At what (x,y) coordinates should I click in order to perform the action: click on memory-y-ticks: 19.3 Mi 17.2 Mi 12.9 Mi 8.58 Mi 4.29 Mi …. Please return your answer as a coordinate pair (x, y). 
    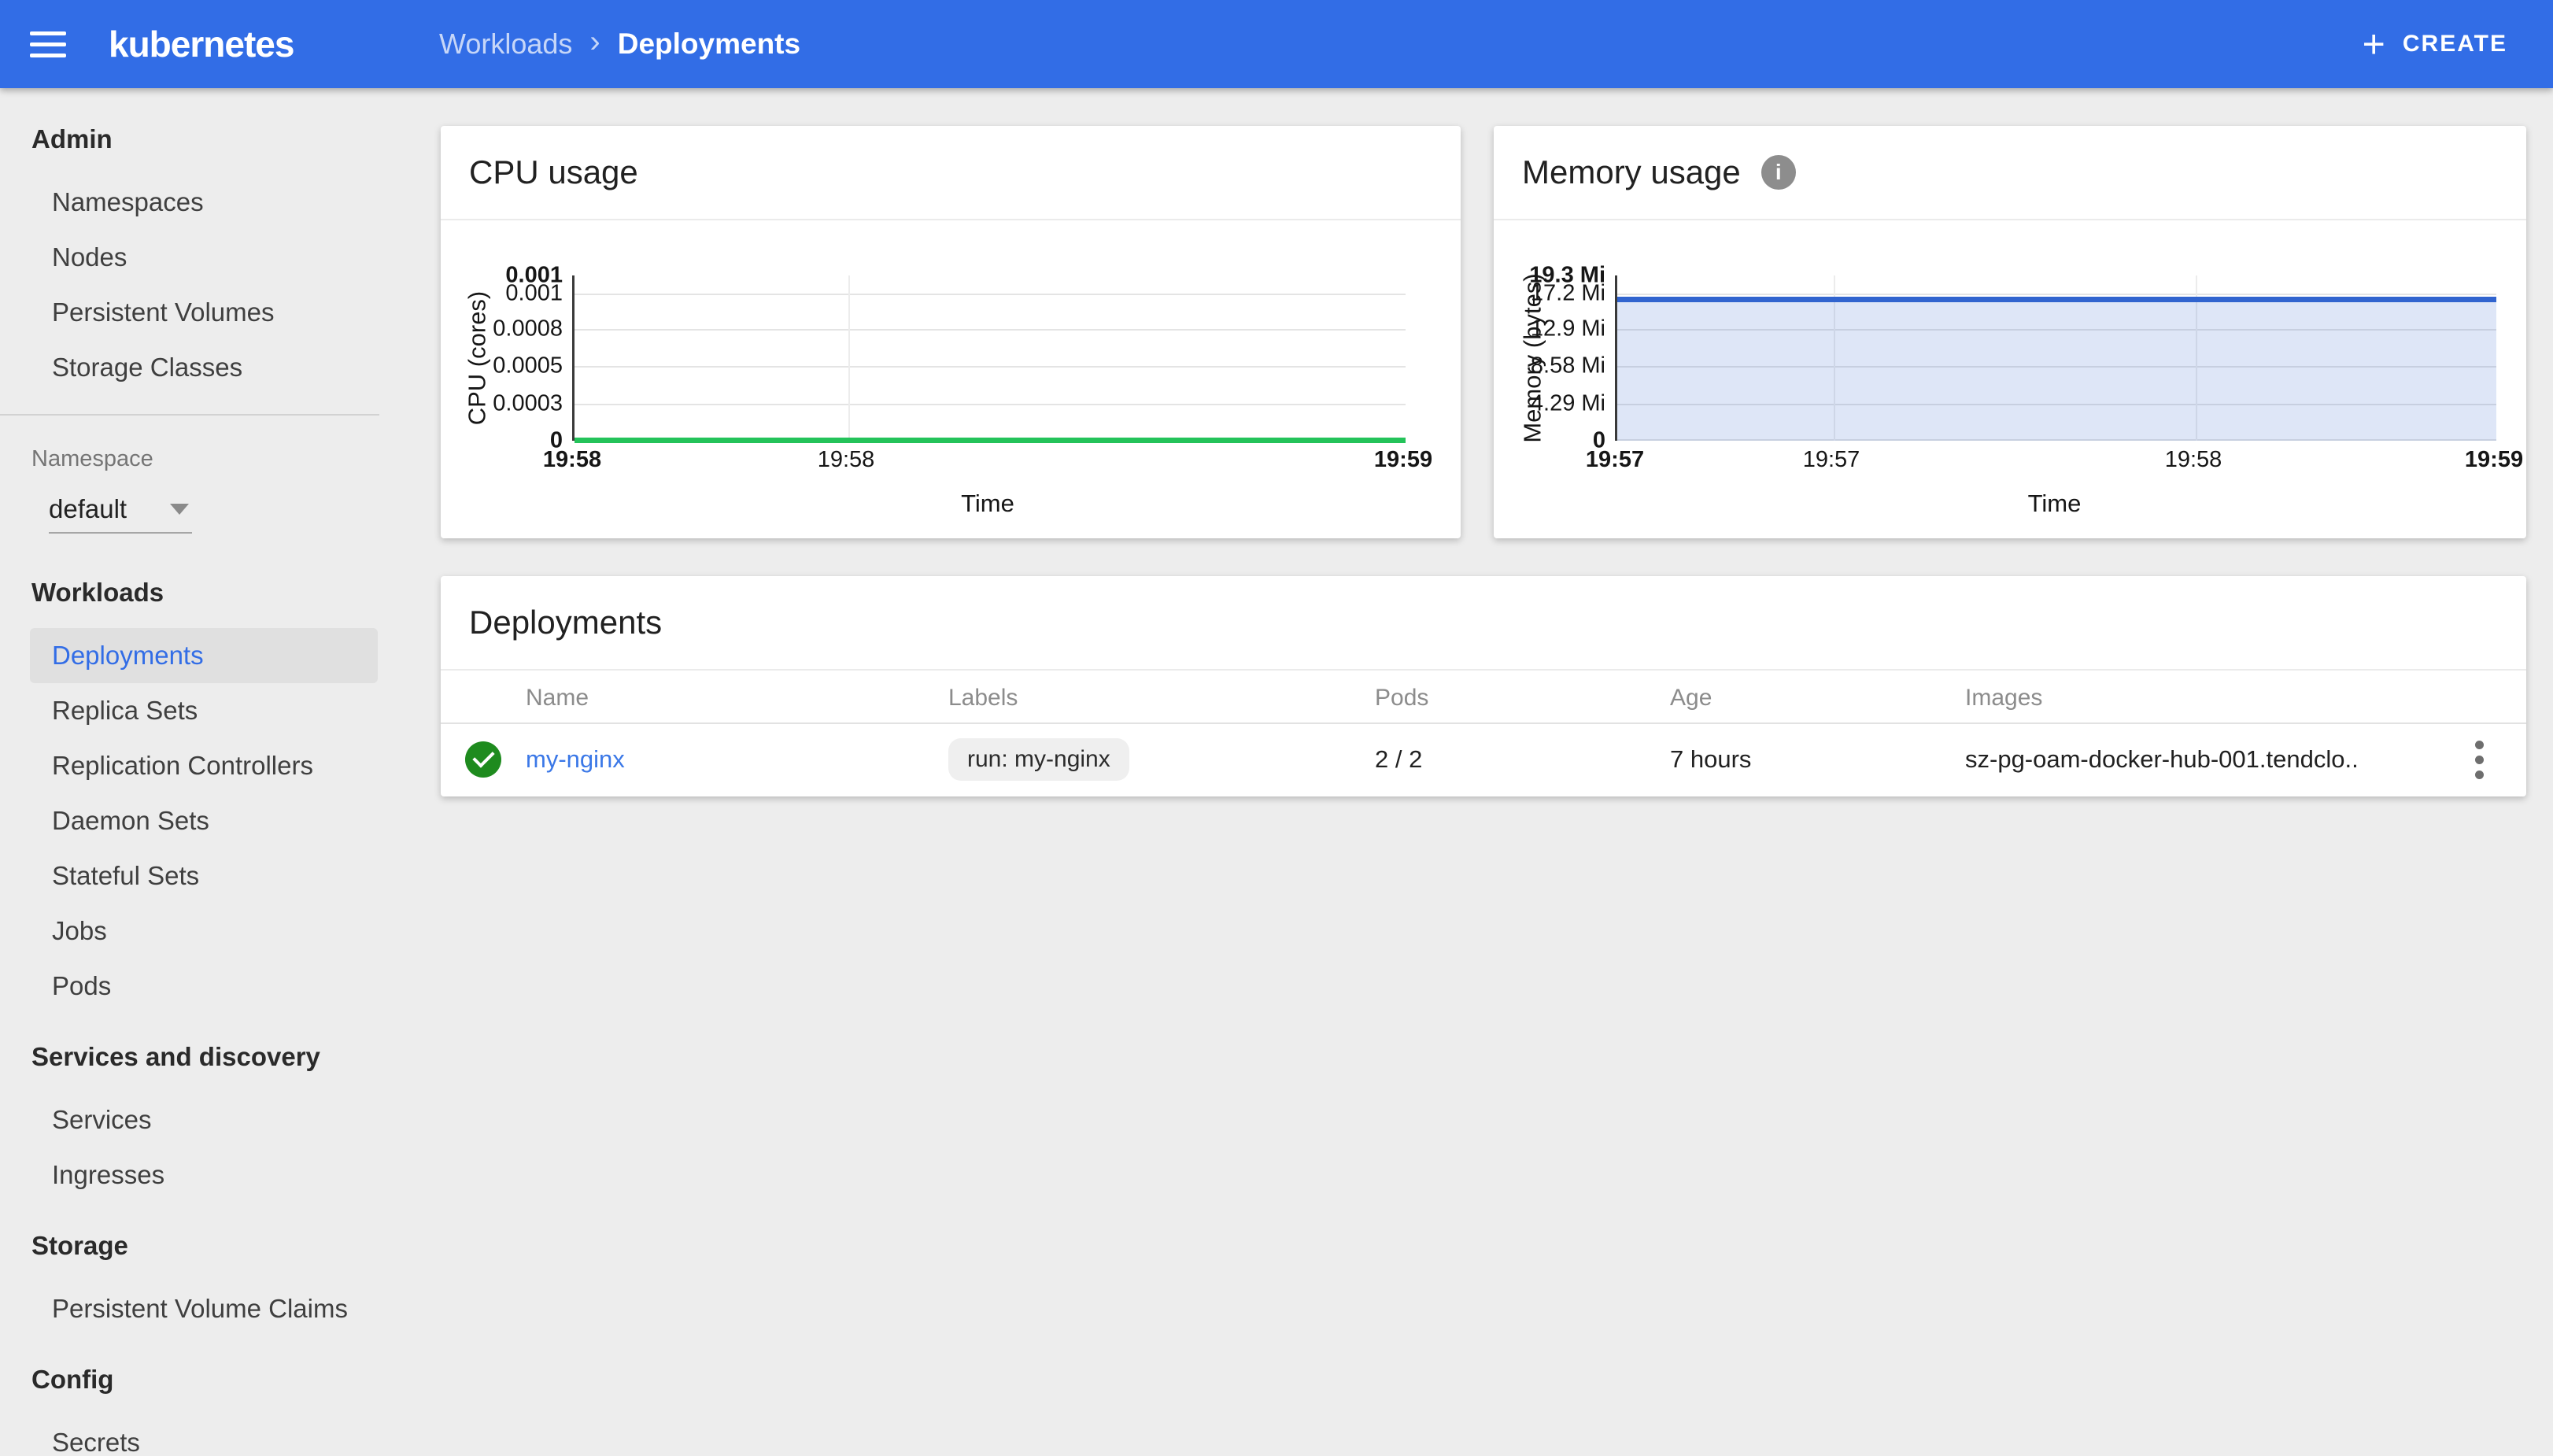
    Looking at the image, I should click on (1550, 358).